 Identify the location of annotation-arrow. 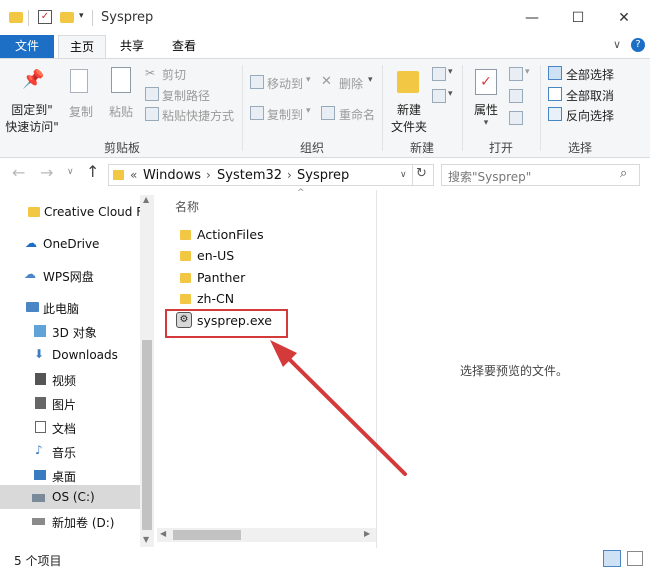
(338, 408).